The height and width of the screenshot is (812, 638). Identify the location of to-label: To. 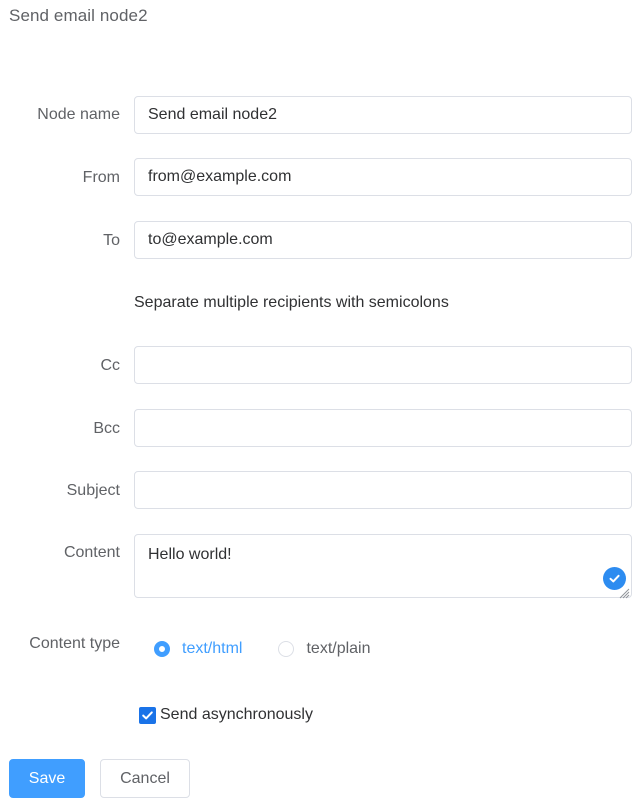
(111, 240).